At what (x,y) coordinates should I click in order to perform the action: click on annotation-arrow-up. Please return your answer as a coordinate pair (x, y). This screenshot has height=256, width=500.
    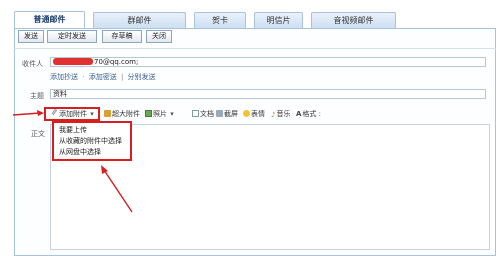
    Looking at the image, I should click on (118, 191).